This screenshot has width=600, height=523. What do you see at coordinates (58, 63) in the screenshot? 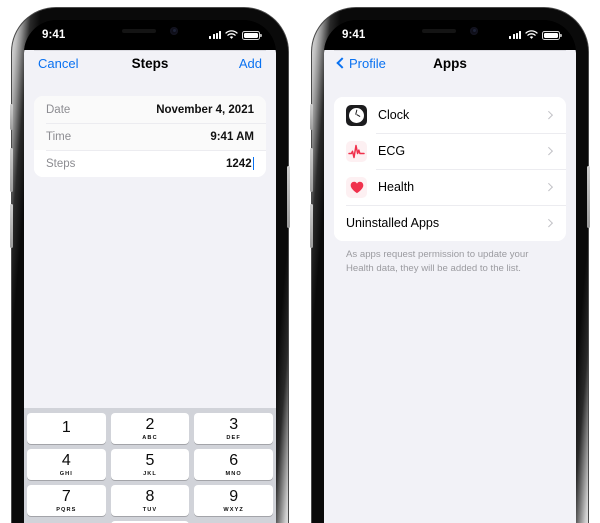
I see `cancel-button: Cancel` at bounding box center [58, 63].